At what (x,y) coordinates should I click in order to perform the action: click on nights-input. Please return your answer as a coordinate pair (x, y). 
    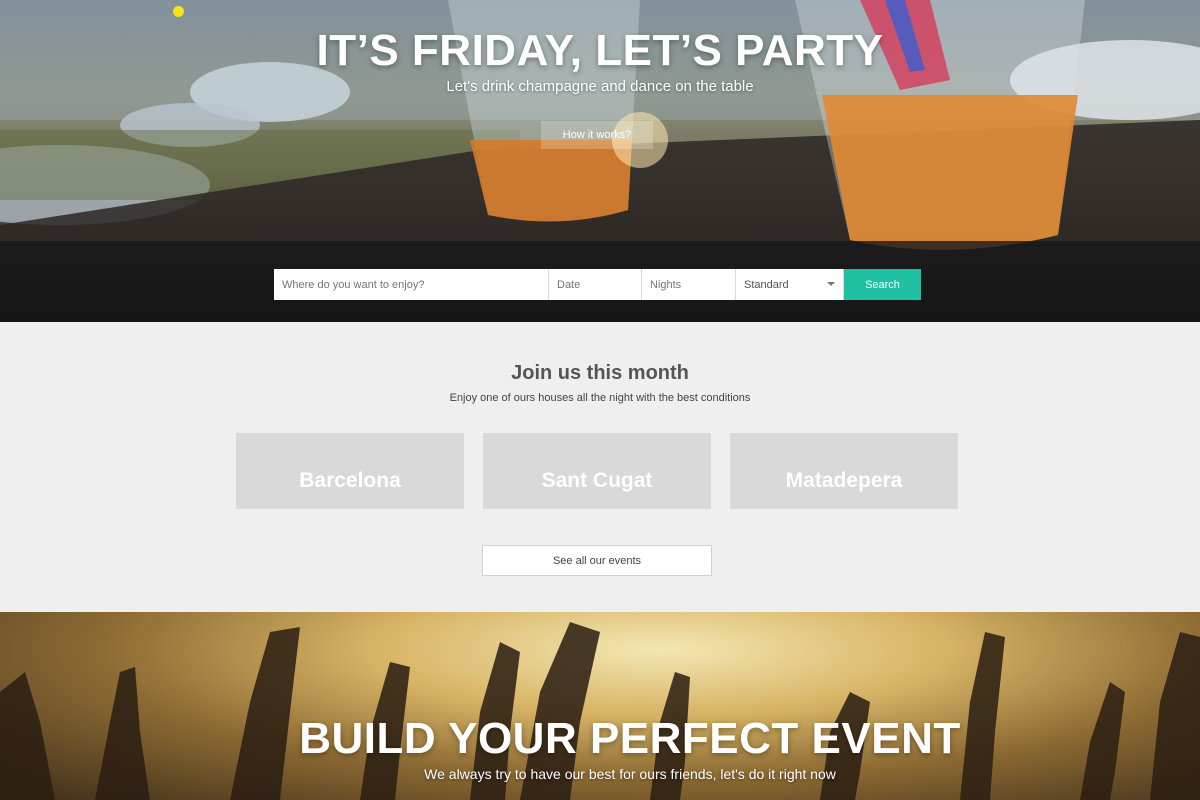
    Looking at the image, I should click on (689, 284).